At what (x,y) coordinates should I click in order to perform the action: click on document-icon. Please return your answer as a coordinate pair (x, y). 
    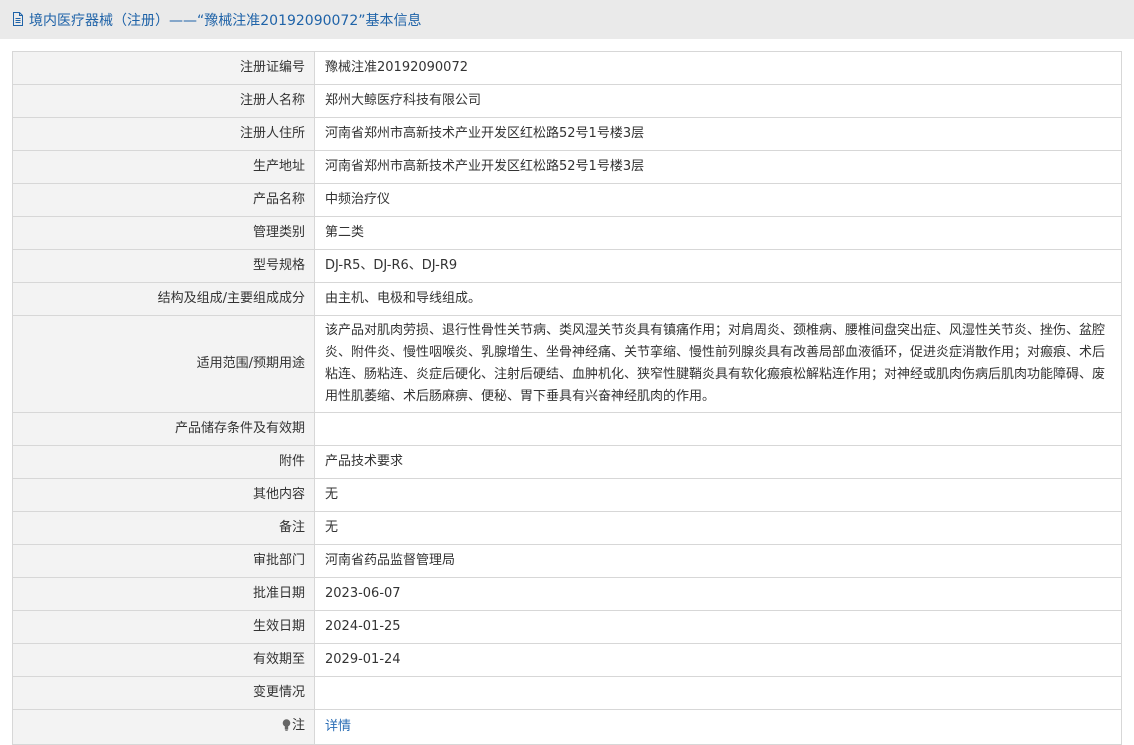
    Looking at the image, I should click on (19, 19).